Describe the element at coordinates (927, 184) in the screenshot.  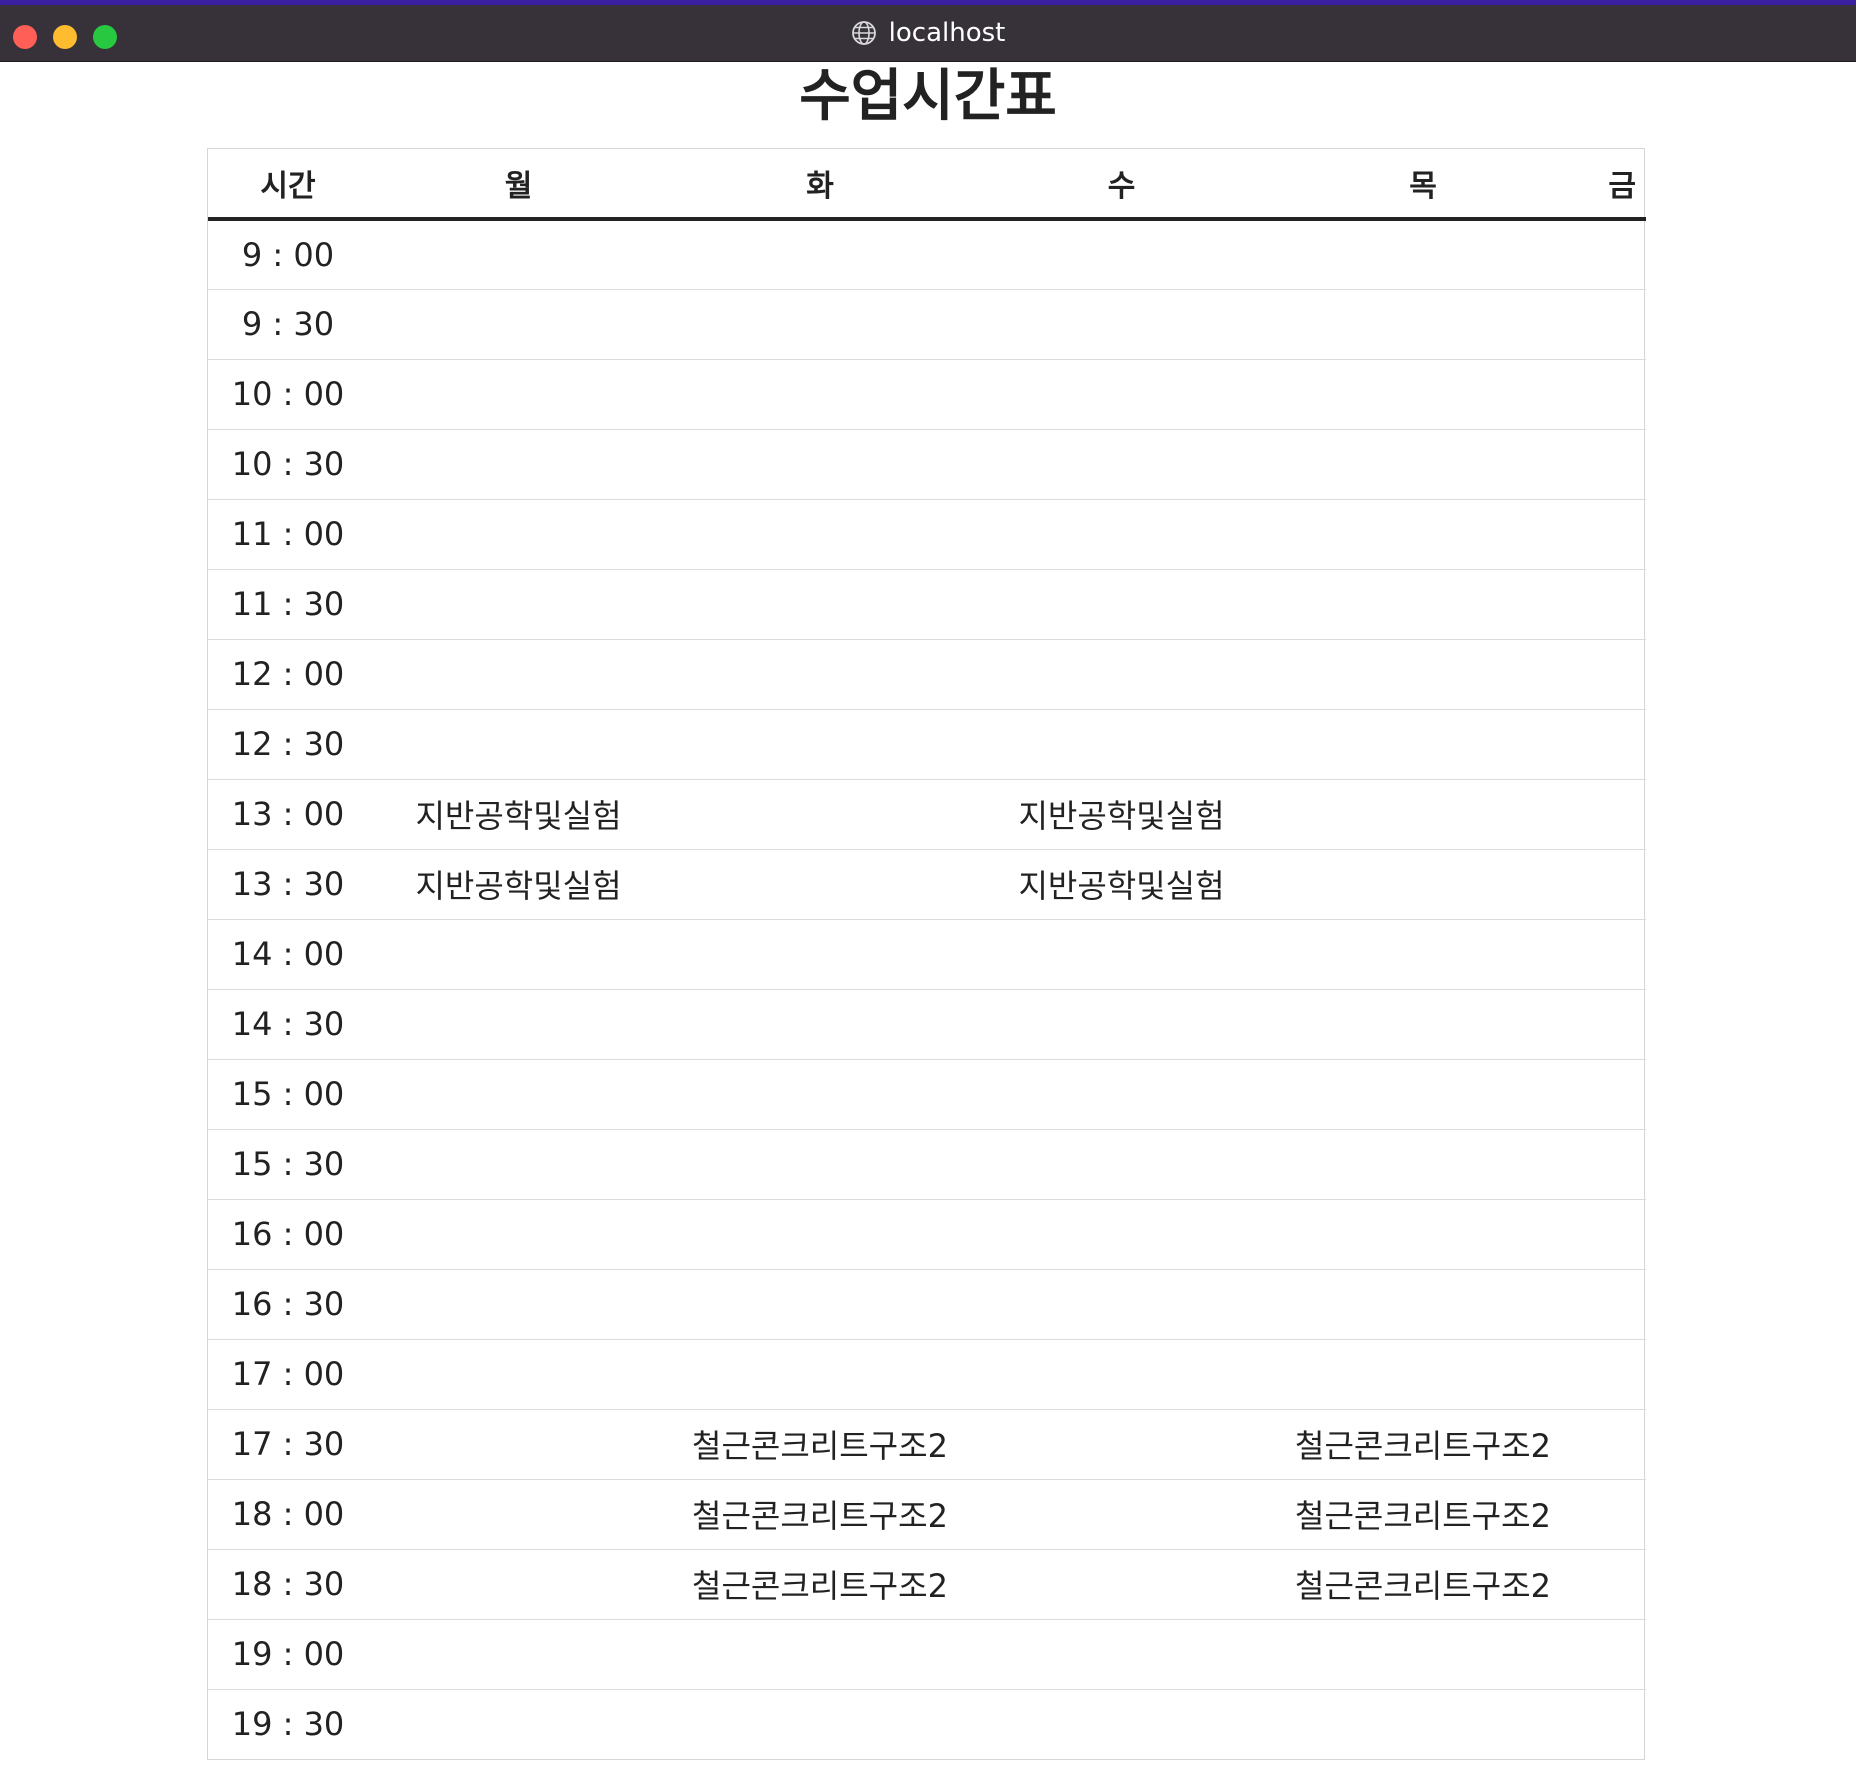
I see `timetable-header-row: 시간 월 화 수 목 금` at that location.